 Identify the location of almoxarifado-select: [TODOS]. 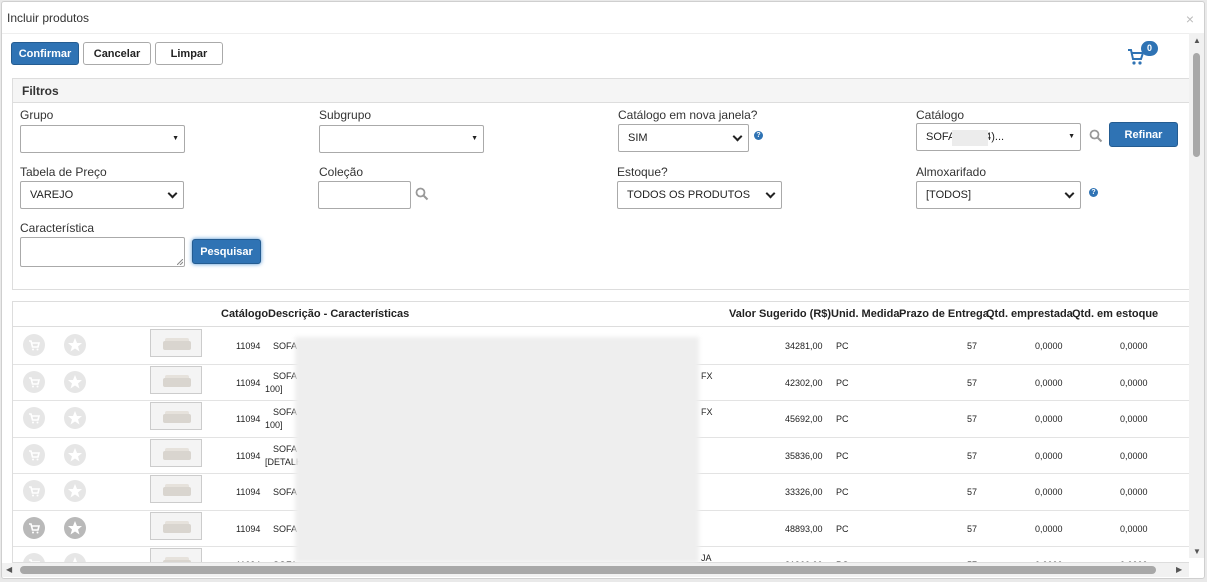
(998, 195).